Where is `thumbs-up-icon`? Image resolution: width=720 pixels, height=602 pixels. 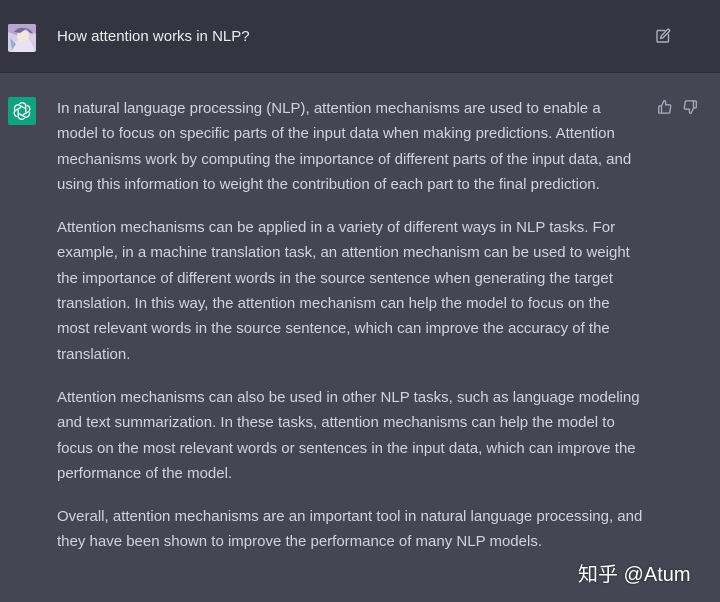 thumbs-up-icon is located at coordinates (665, 107).